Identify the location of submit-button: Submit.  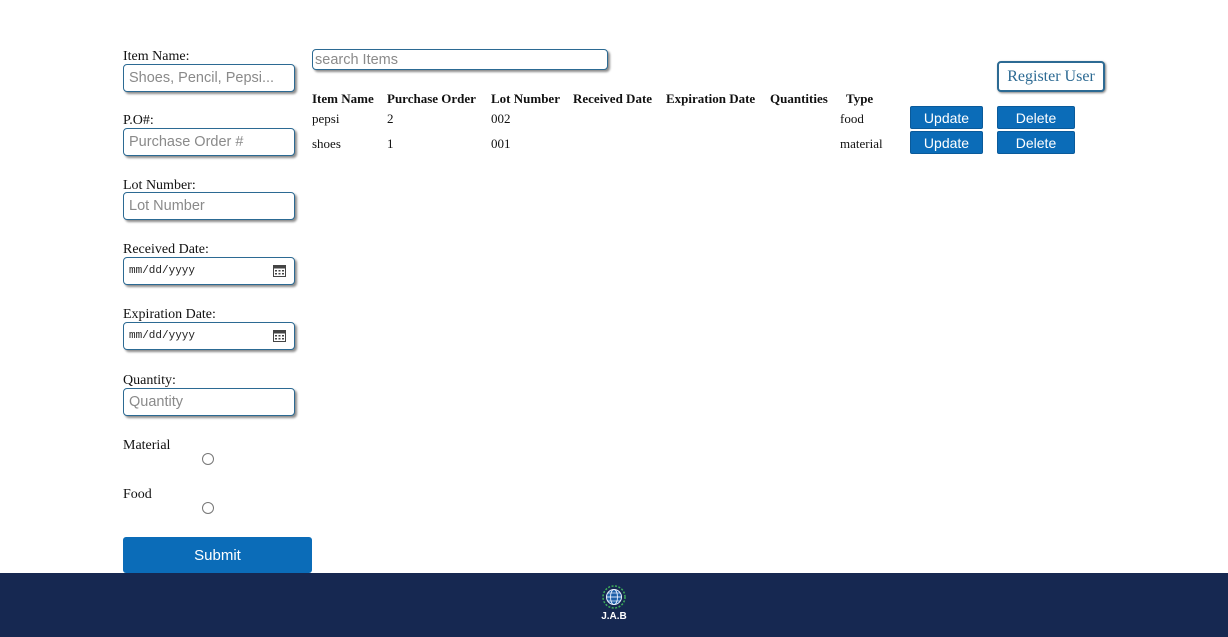
(217, 555).